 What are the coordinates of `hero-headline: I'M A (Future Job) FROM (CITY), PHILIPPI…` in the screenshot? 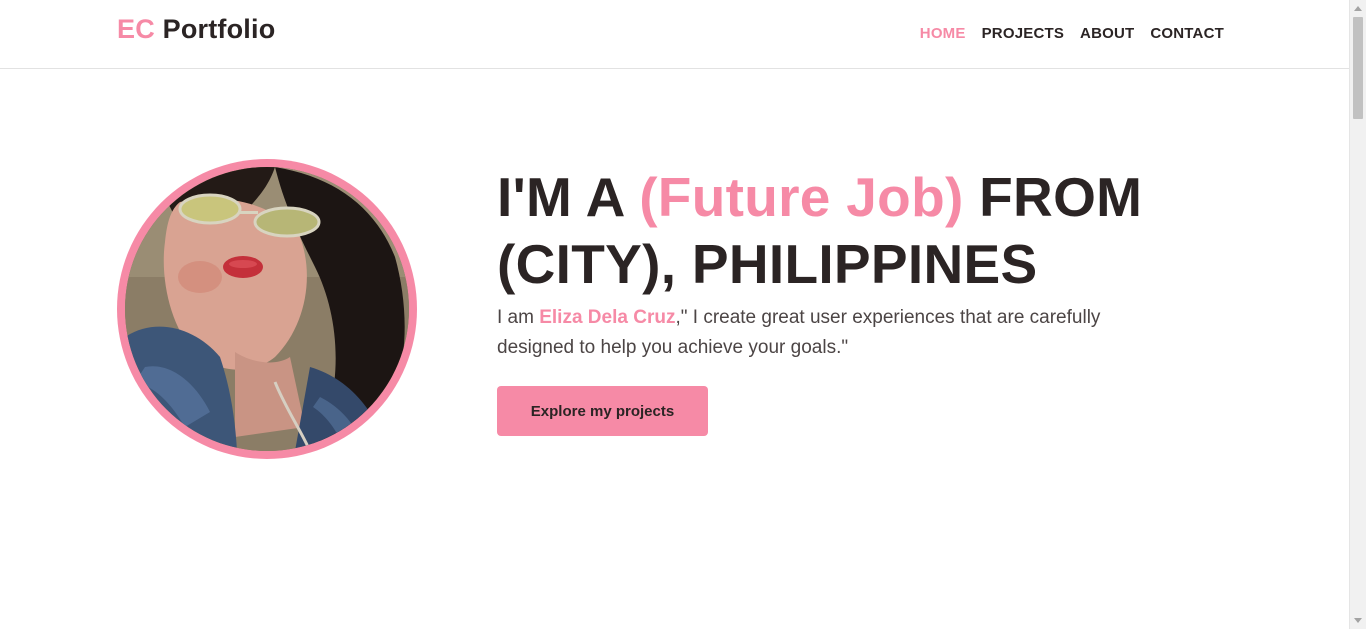 It's located at (847, 231).